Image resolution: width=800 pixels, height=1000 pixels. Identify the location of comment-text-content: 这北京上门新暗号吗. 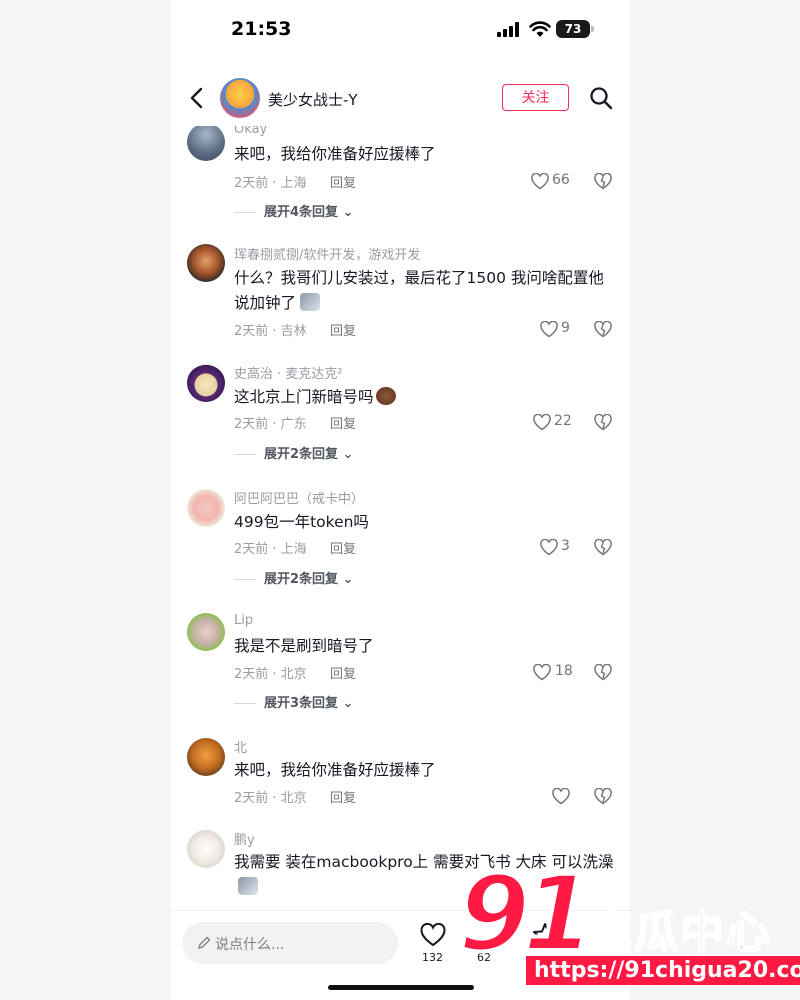
(304, 397).